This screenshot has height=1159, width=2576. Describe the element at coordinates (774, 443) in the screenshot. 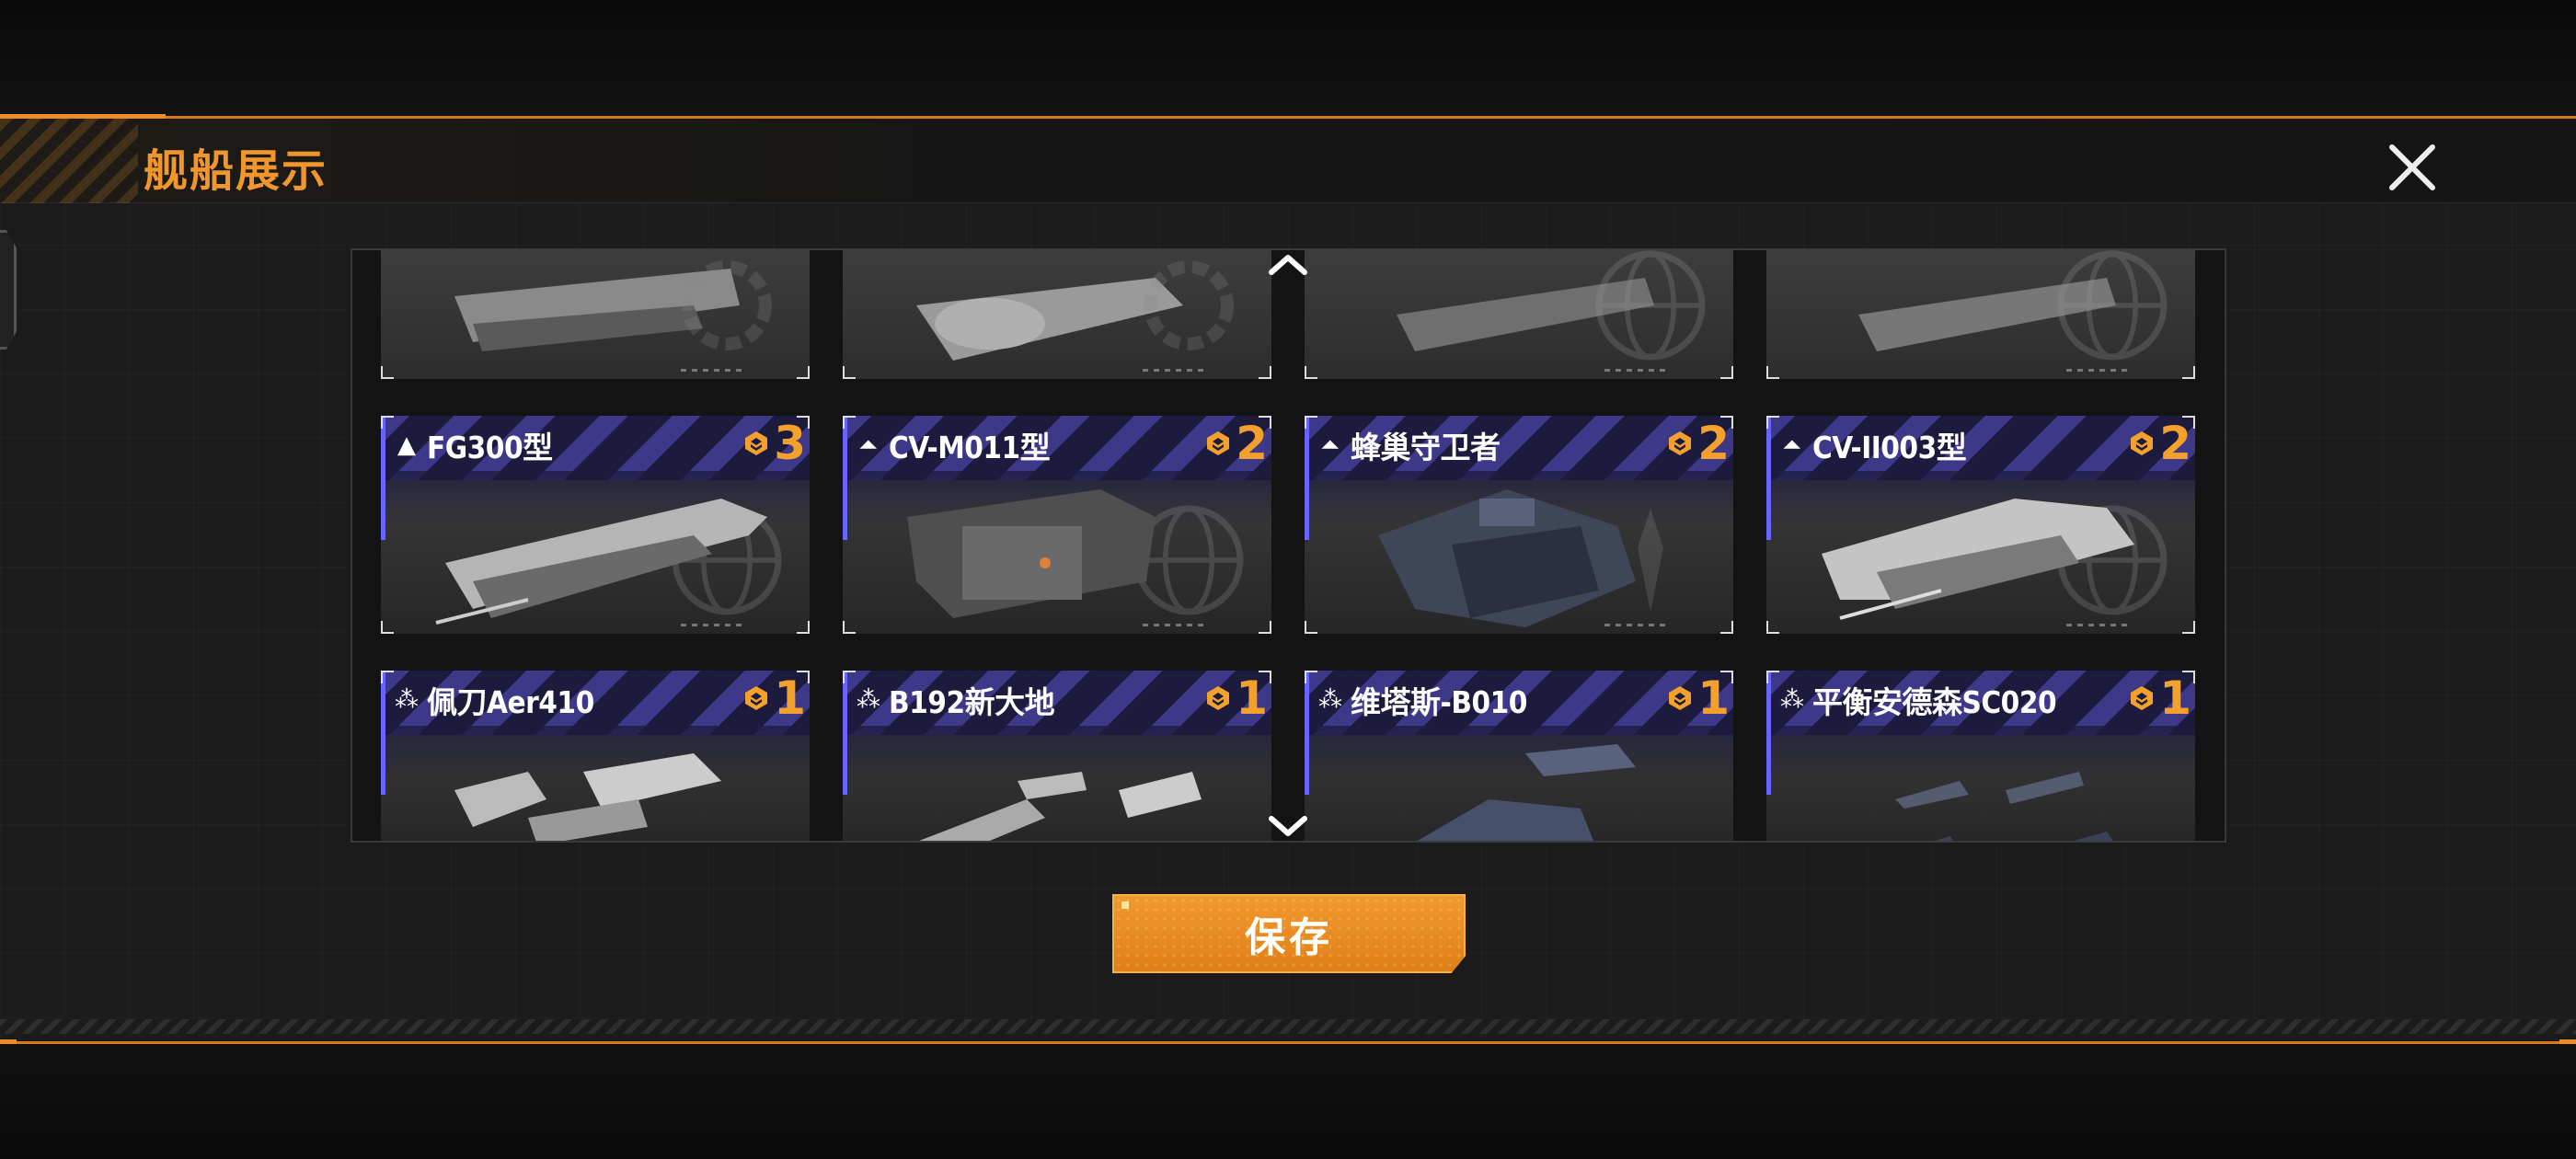

I see `ship-cost: 3` at that location.